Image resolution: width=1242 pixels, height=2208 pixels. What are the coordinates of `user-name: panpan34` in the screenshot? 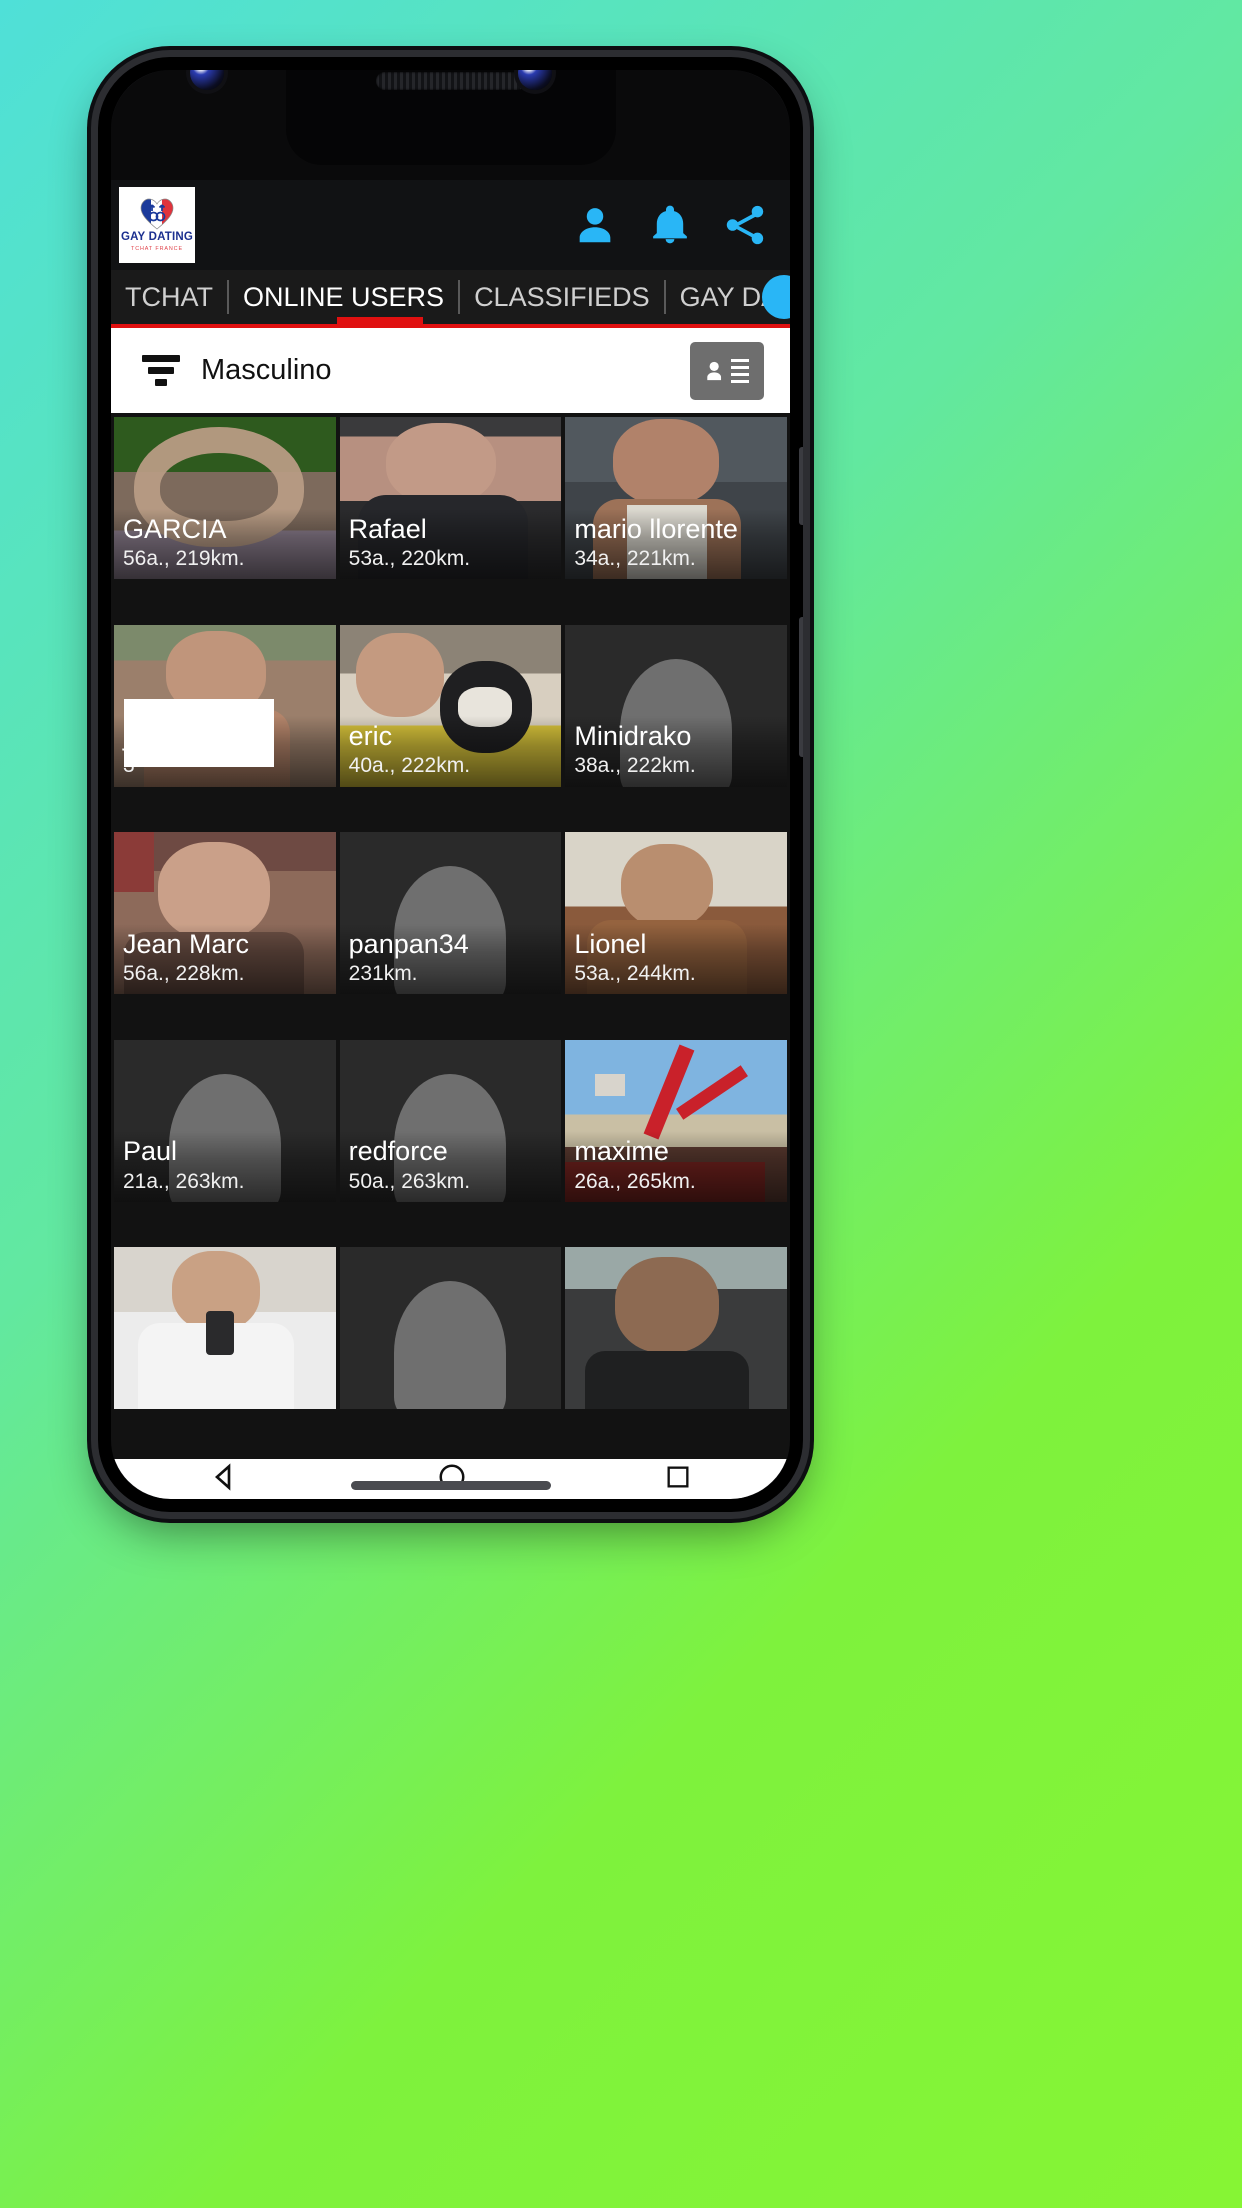 It's located at (408, 943).